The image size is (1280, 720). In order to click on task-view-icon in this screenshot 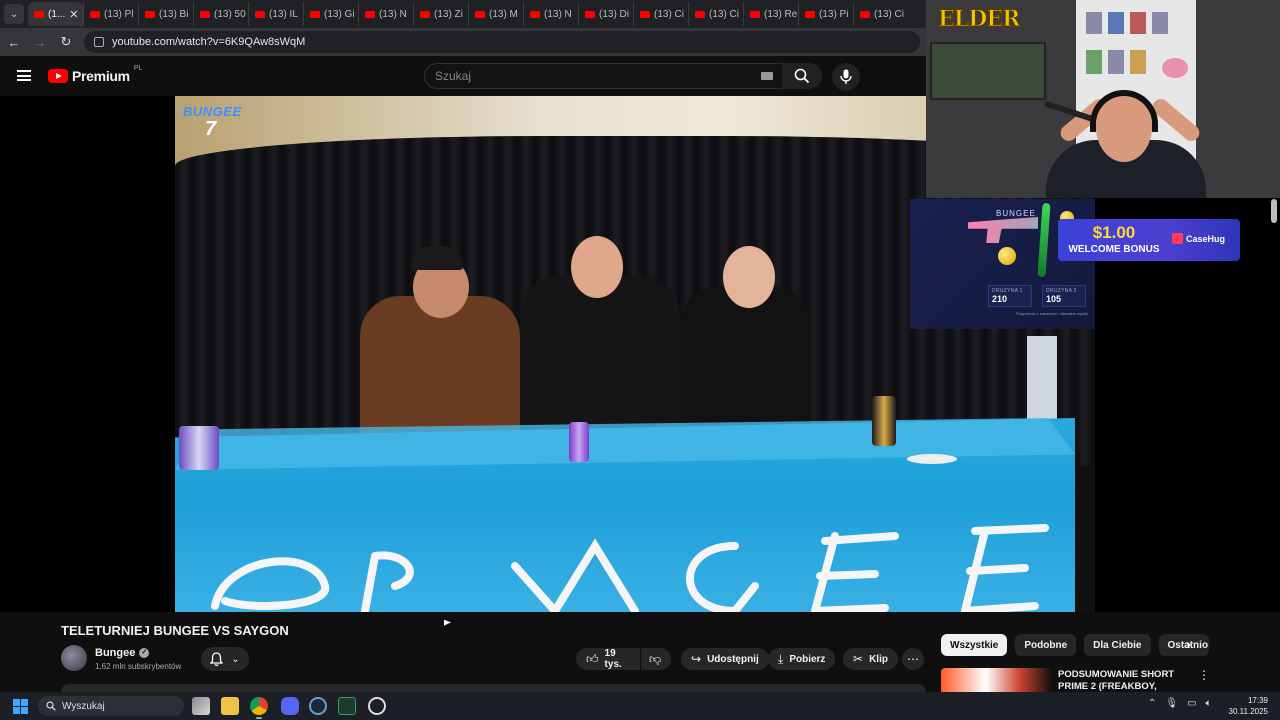, I will do `click(201, 706)`.